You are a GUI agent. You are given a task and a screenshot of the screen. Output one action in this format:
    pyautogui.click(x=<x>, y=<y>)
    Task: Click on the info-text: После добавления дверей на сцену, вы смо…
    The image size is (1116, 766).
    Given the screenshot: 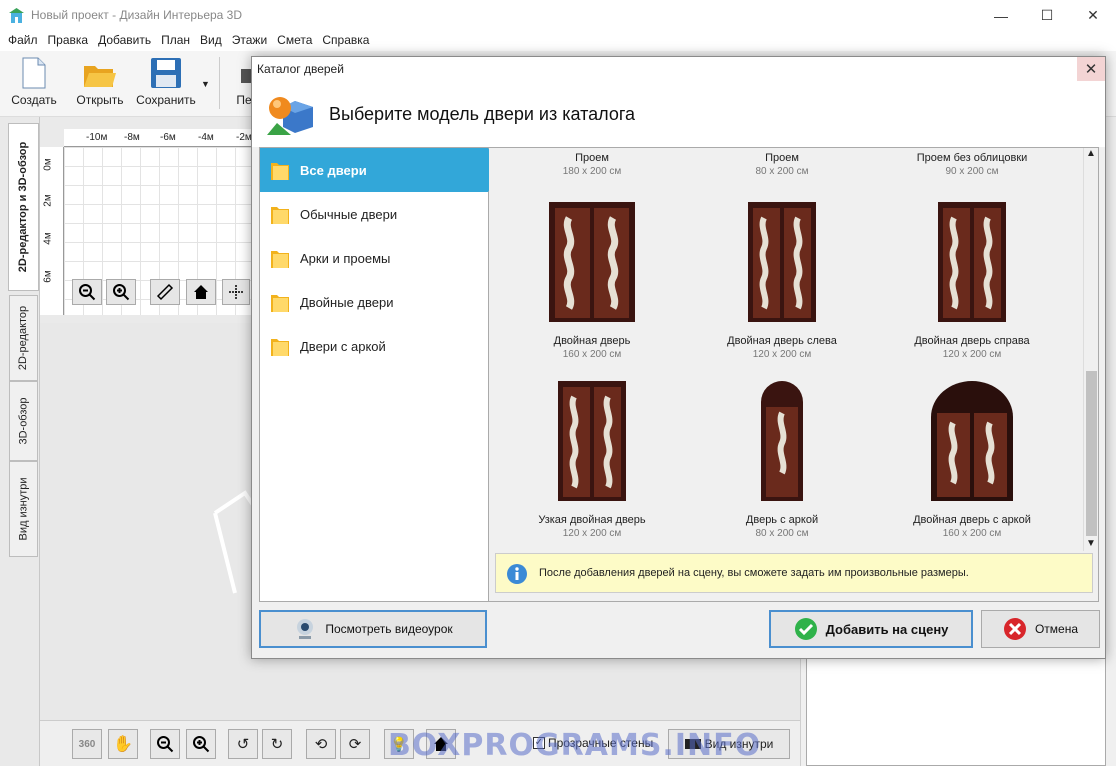 What is the action you would take?
    pyautogui.click(x=754, y=573)
    